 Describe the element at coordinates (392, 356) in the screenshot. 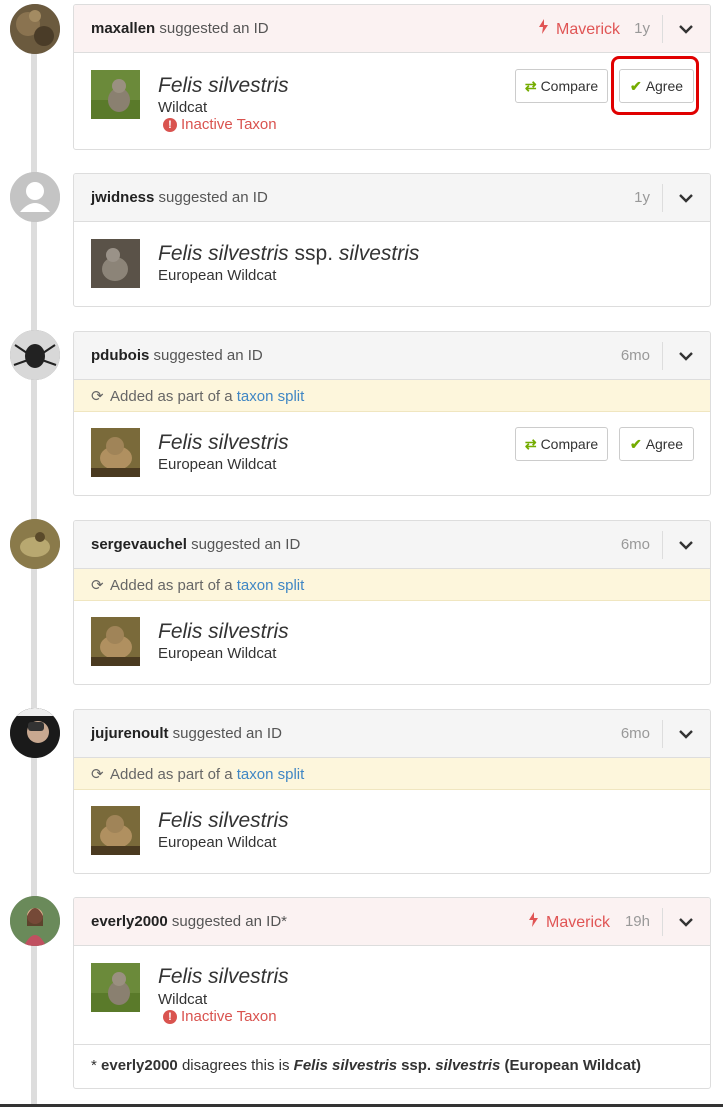

I see `card-header: pdubois suggested an ID 6mo` at that location.